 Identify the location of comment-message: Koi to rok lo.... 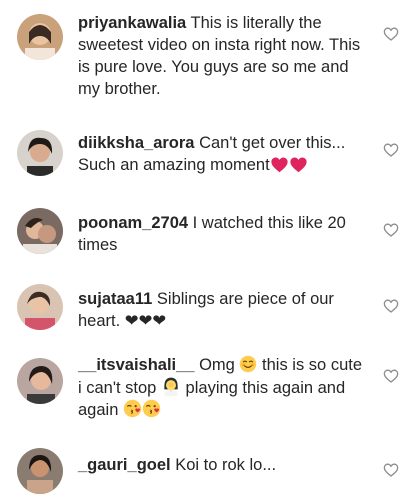
(226, 465).